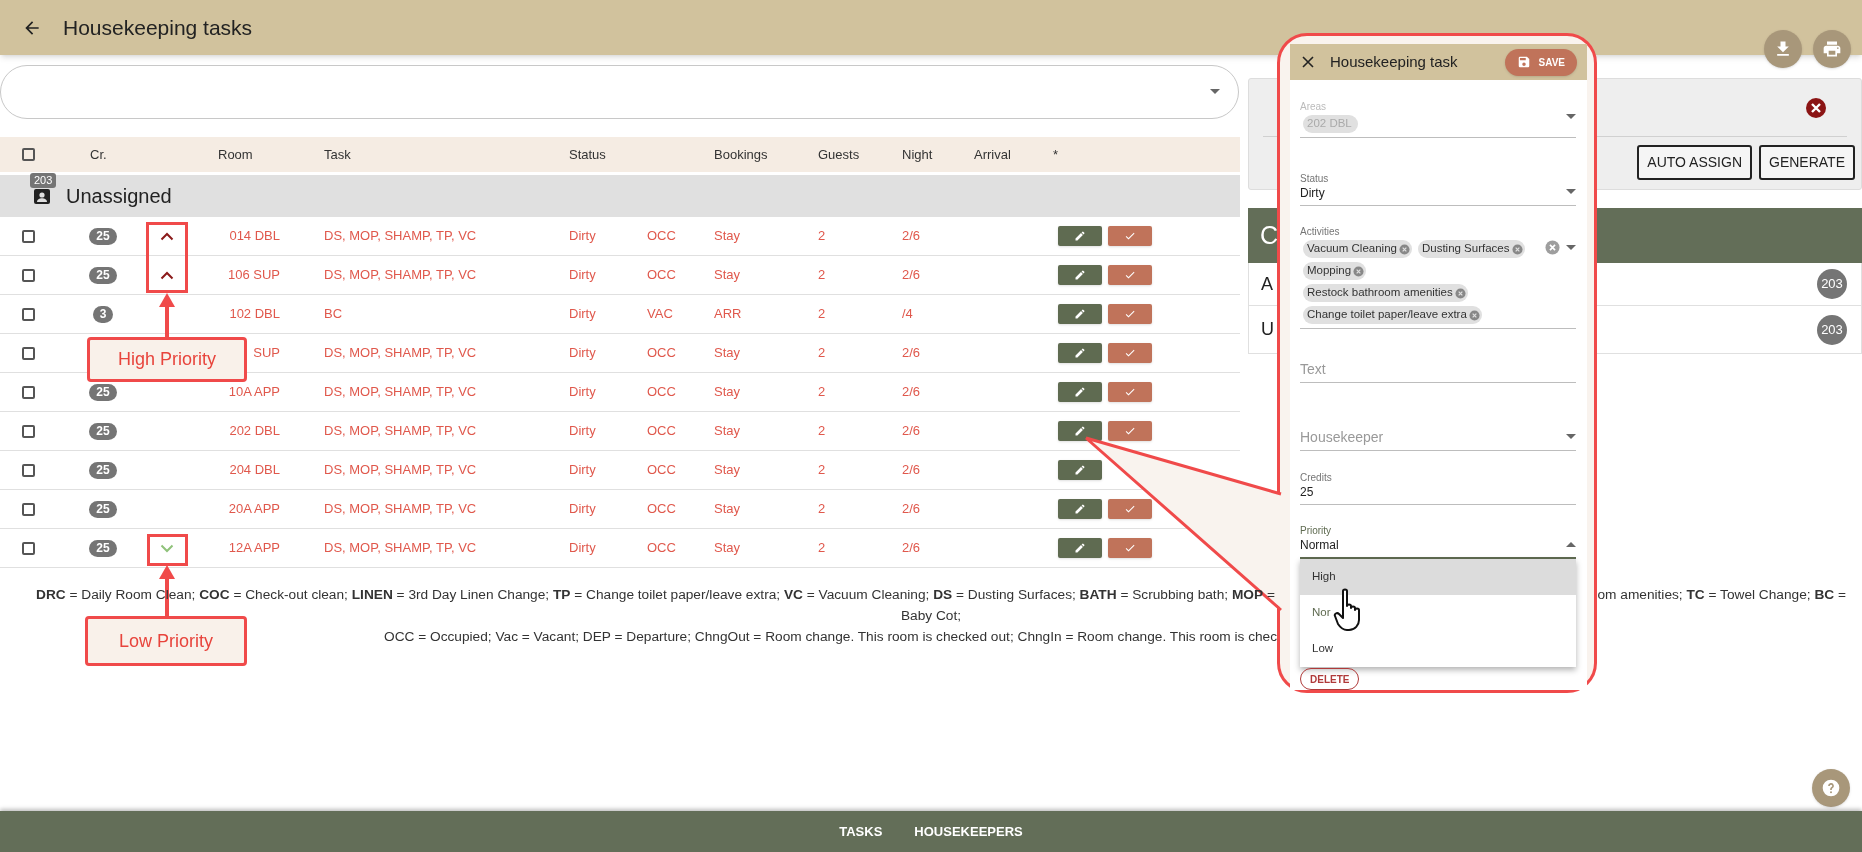  Describe the element at coordinates (253, 392) in the screenshot. I see `room-cell-text: 10A APP` at that location.